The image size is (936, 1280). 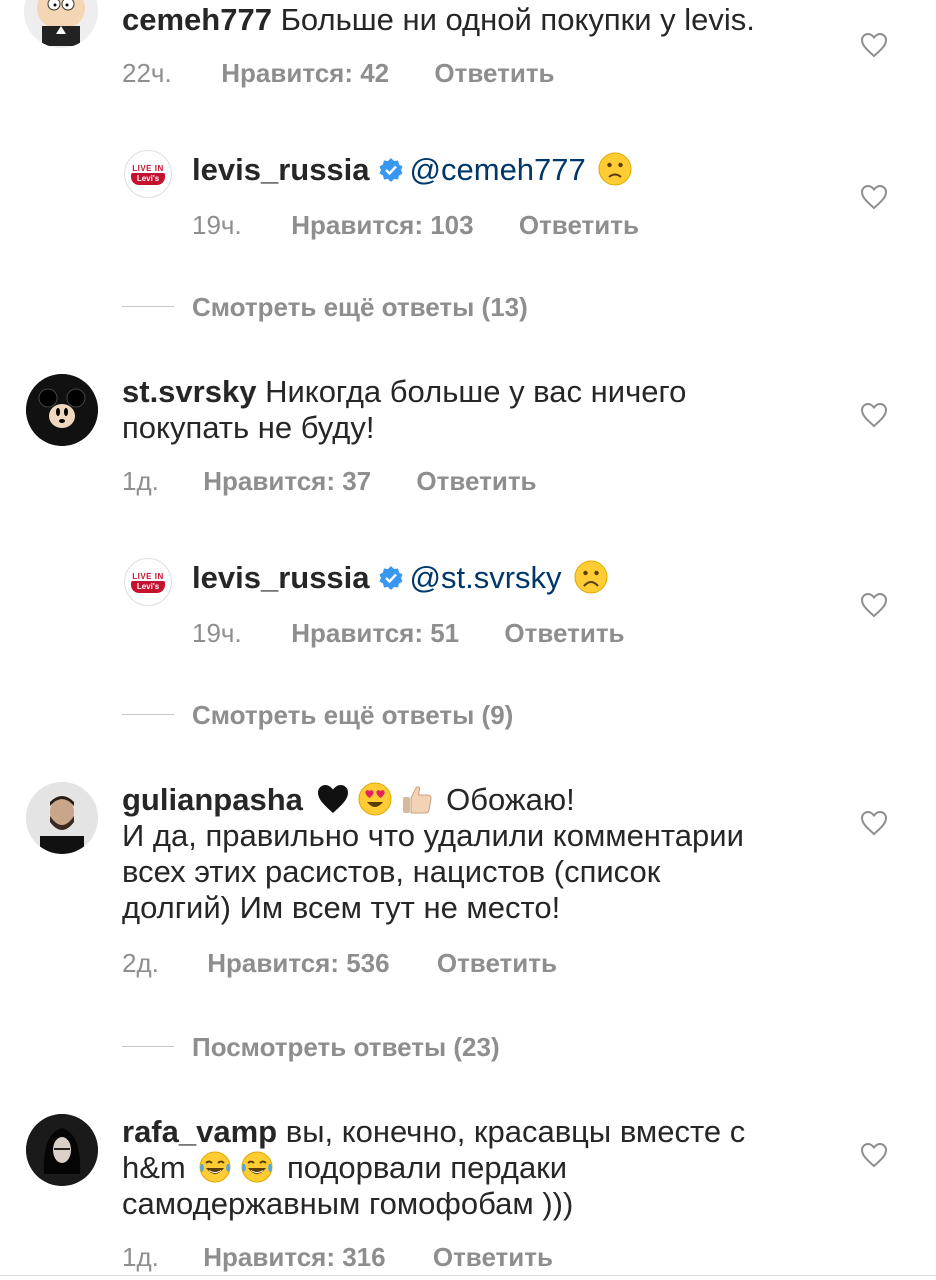 What do you see at coordinates (294, 1257) in the screenshot?
I see `likes-count: Нравится: 316` at bounding box center [294, 1257].